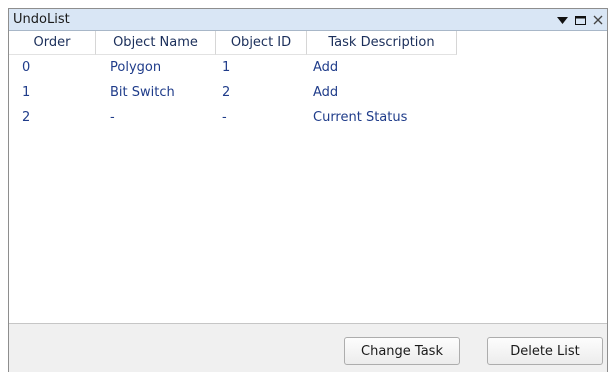 Image resolution: width=611 pixels, height=372 pixels. I want to click on cell-object-id: 1, so click(226, 67).